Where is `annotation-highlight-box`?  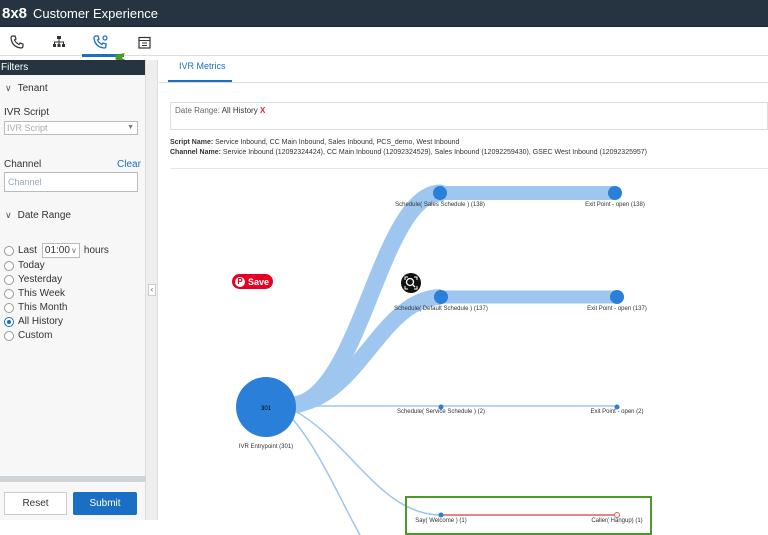
annotation-highlight-box is located at coordinates (528, 515).